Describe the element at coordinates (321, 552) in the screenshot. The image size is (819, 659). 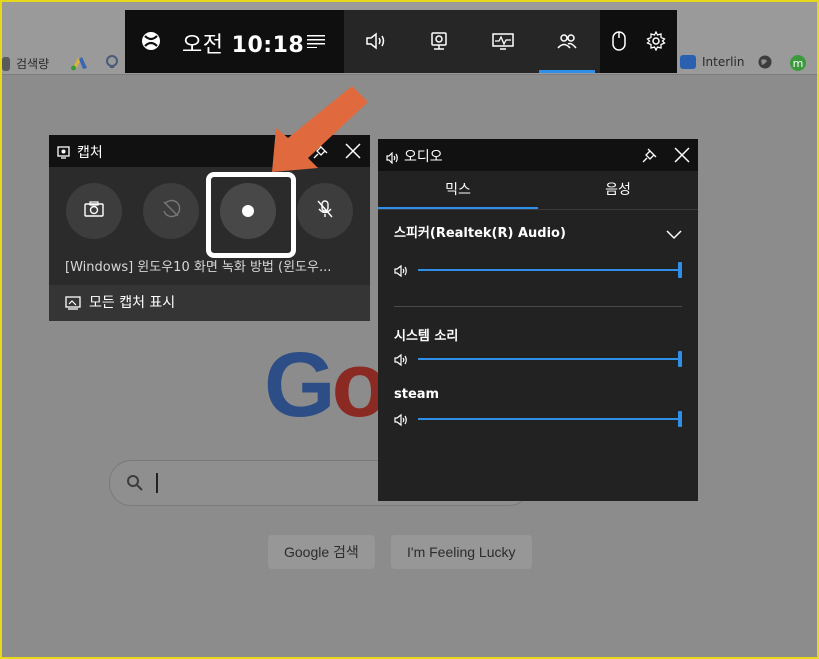
I see `google-search-button: Google 검색` at that location.